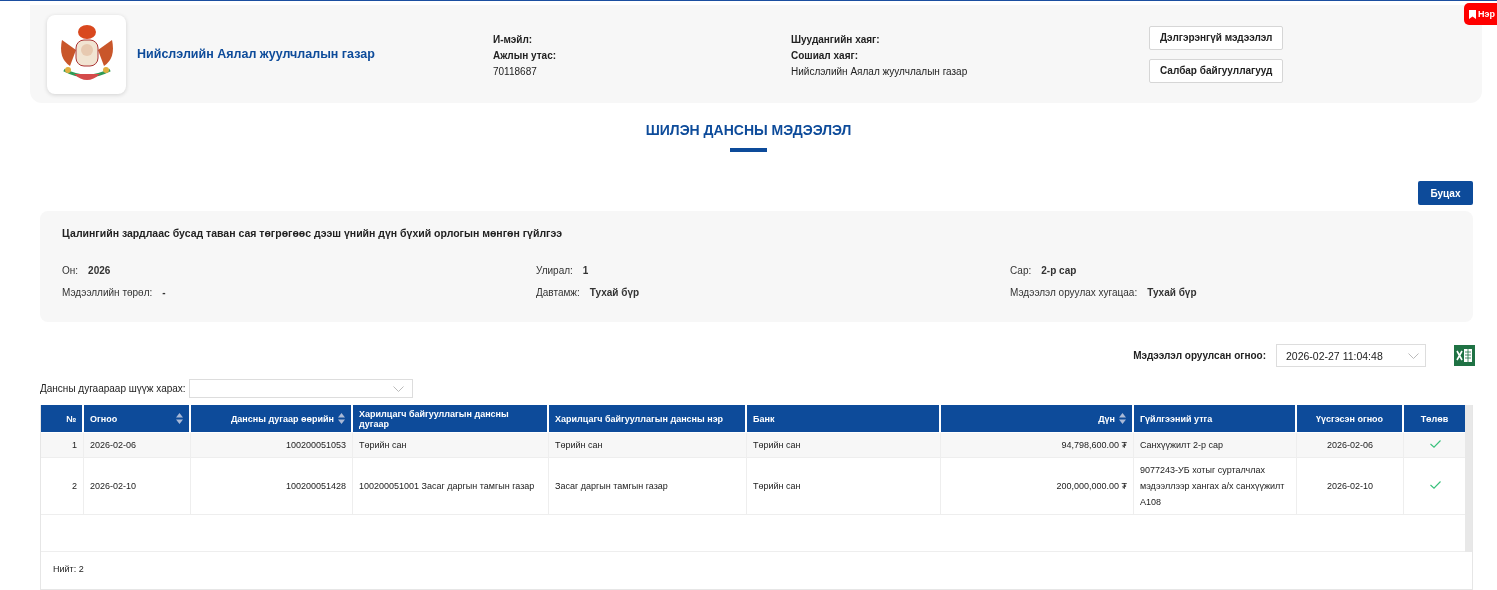 This screenshot has width=1497, height=590. What do you see at coordinates (880, 72) in the screenshot?
I see `social-value: Нийслэлийн Аялал жуулчлалын газар` at bounding box center [880, 72].